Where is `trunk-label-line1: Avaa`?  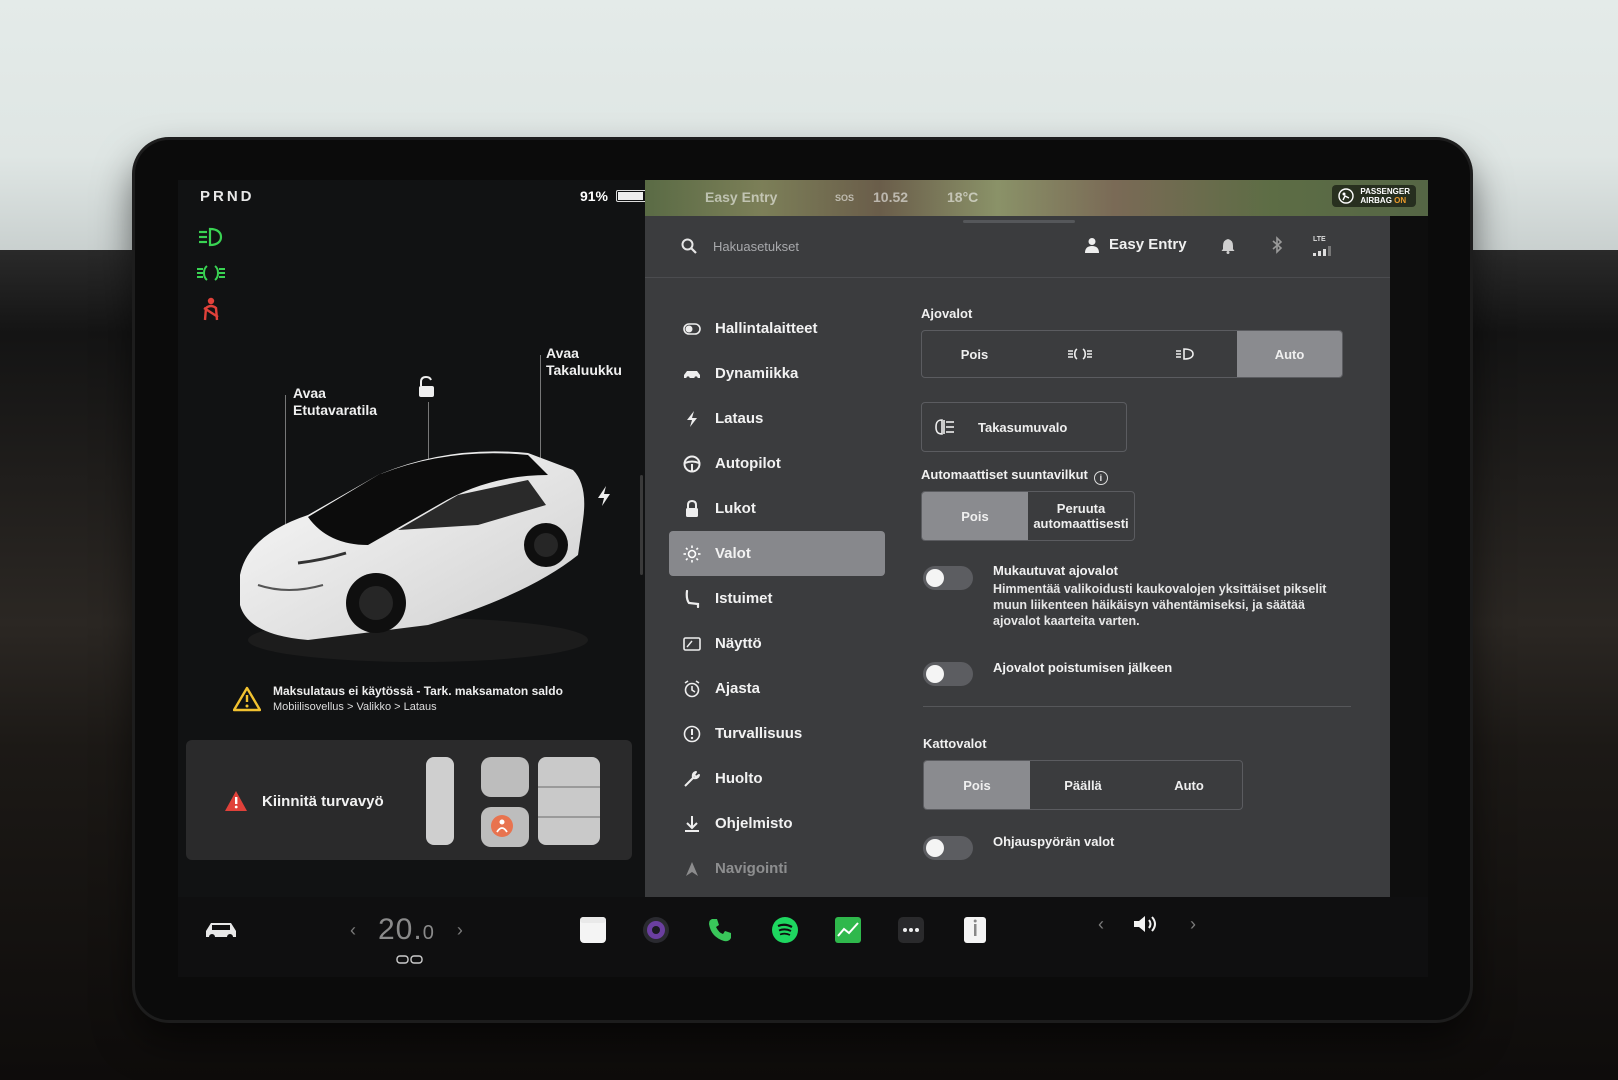 trunk-label-line1: Avaa is located at coordinates (562, 353).